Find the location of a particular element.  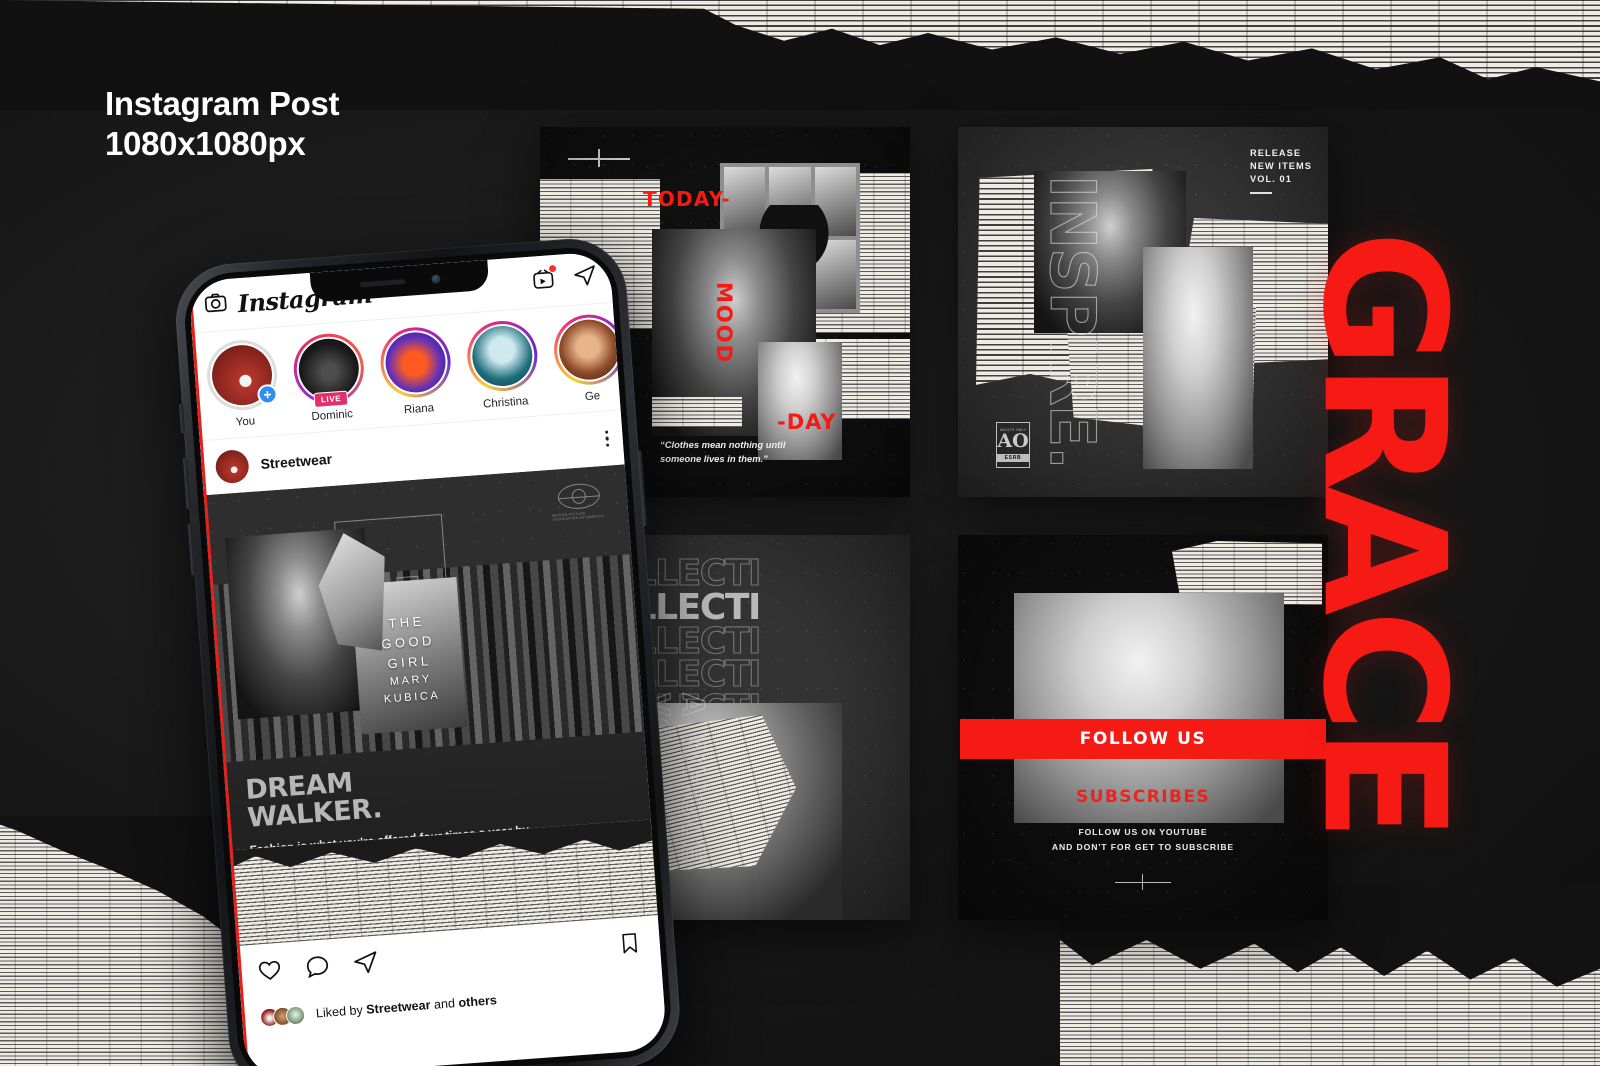

story-item: LIVE Dominic is located at coordinates (329, 382).